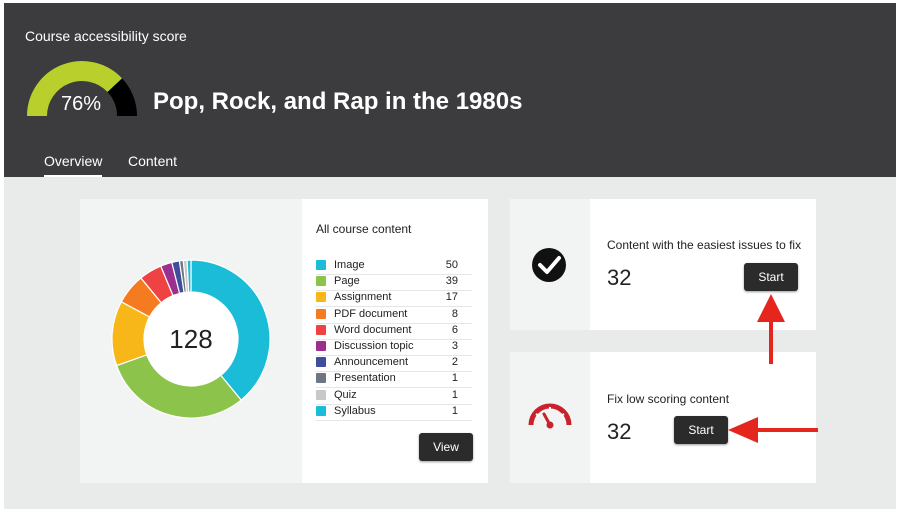 The width and height of the screenshot is (900, 509). Describe the element at coordinates (81, 104) in the screenshot. I see `score-value: 76%` at that location.